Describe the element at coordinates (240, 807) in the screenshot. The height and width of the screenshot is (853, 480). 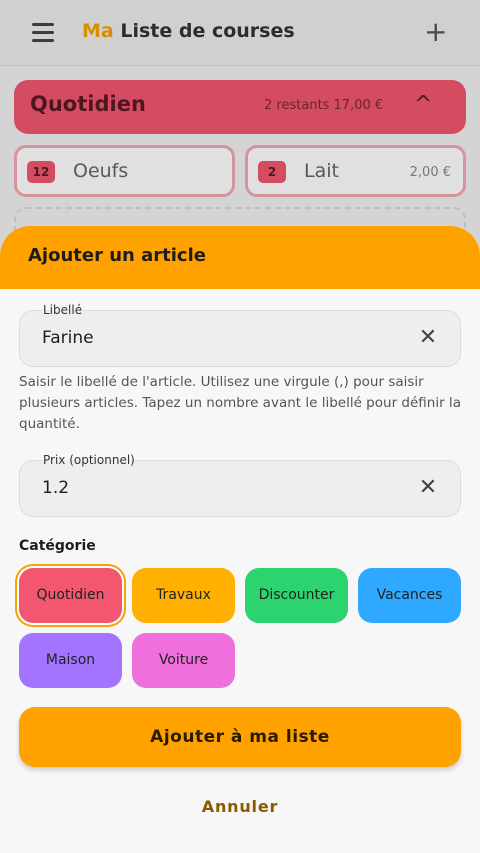
I see `cancel-button: Annuler` at that location.